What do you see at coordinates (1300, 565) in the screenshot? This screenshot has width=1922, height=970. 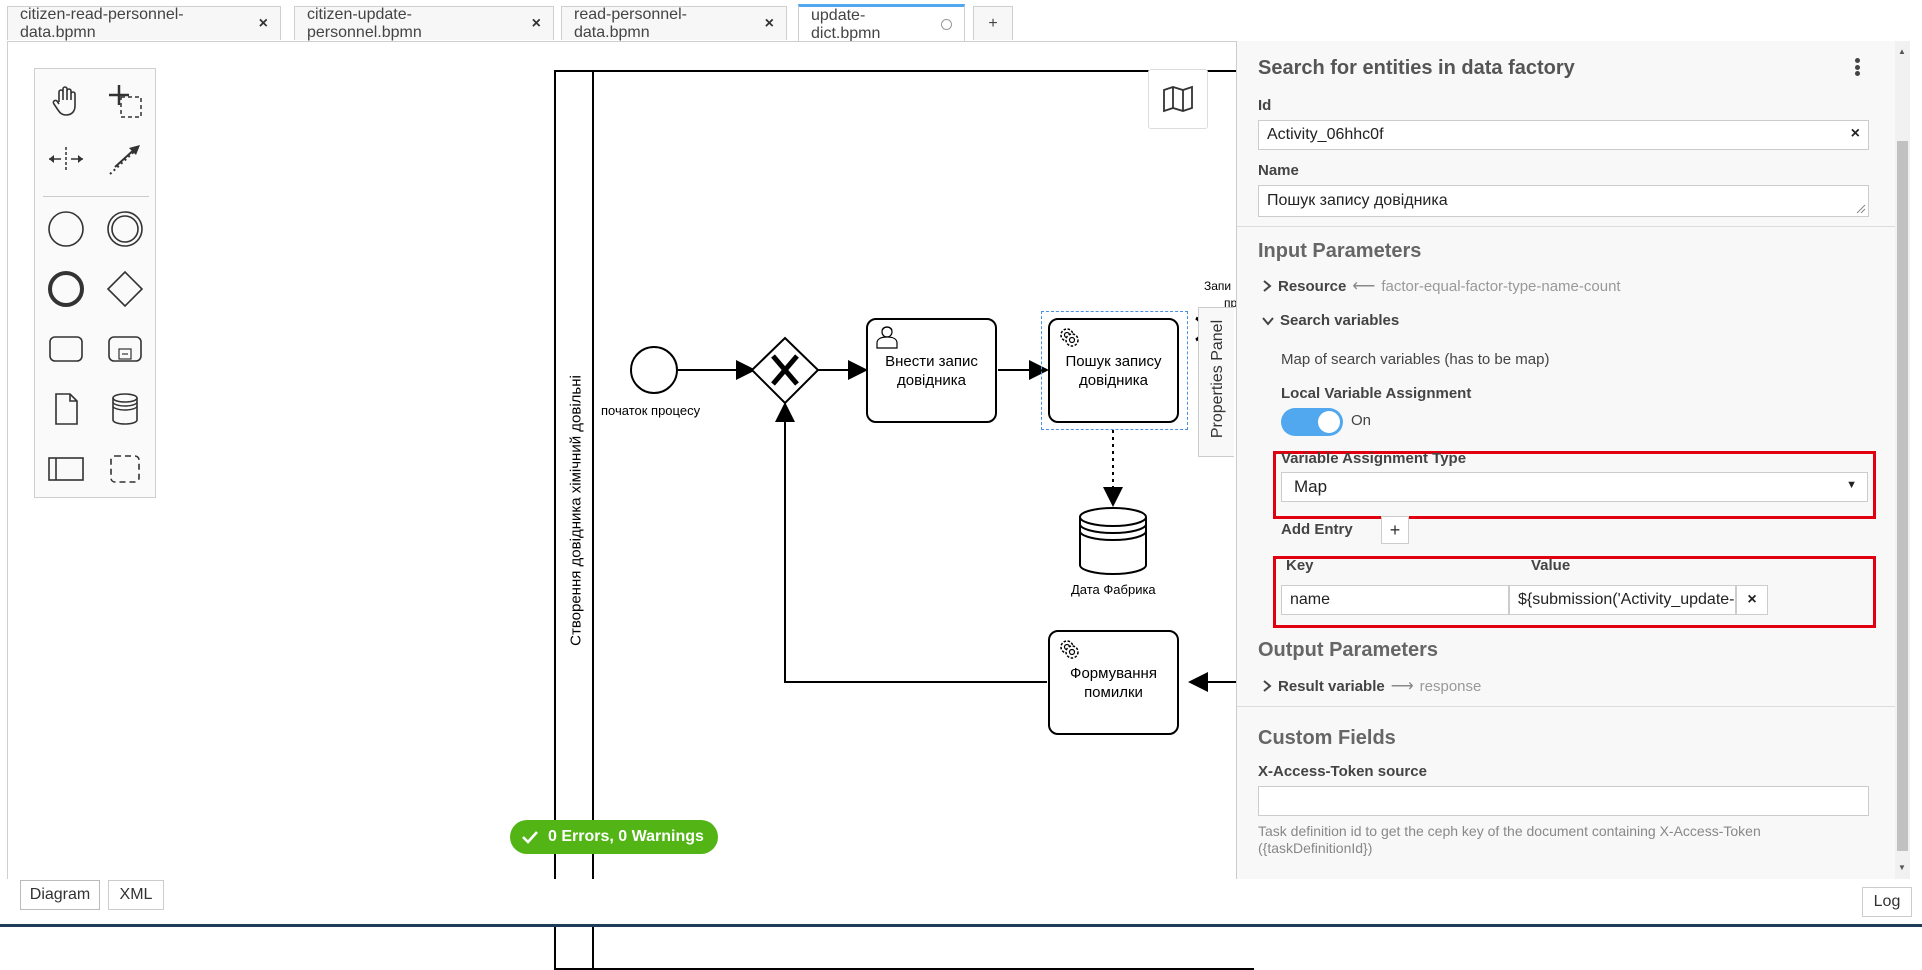 I see `key-header: Key` at bounding box center [1300, 565].